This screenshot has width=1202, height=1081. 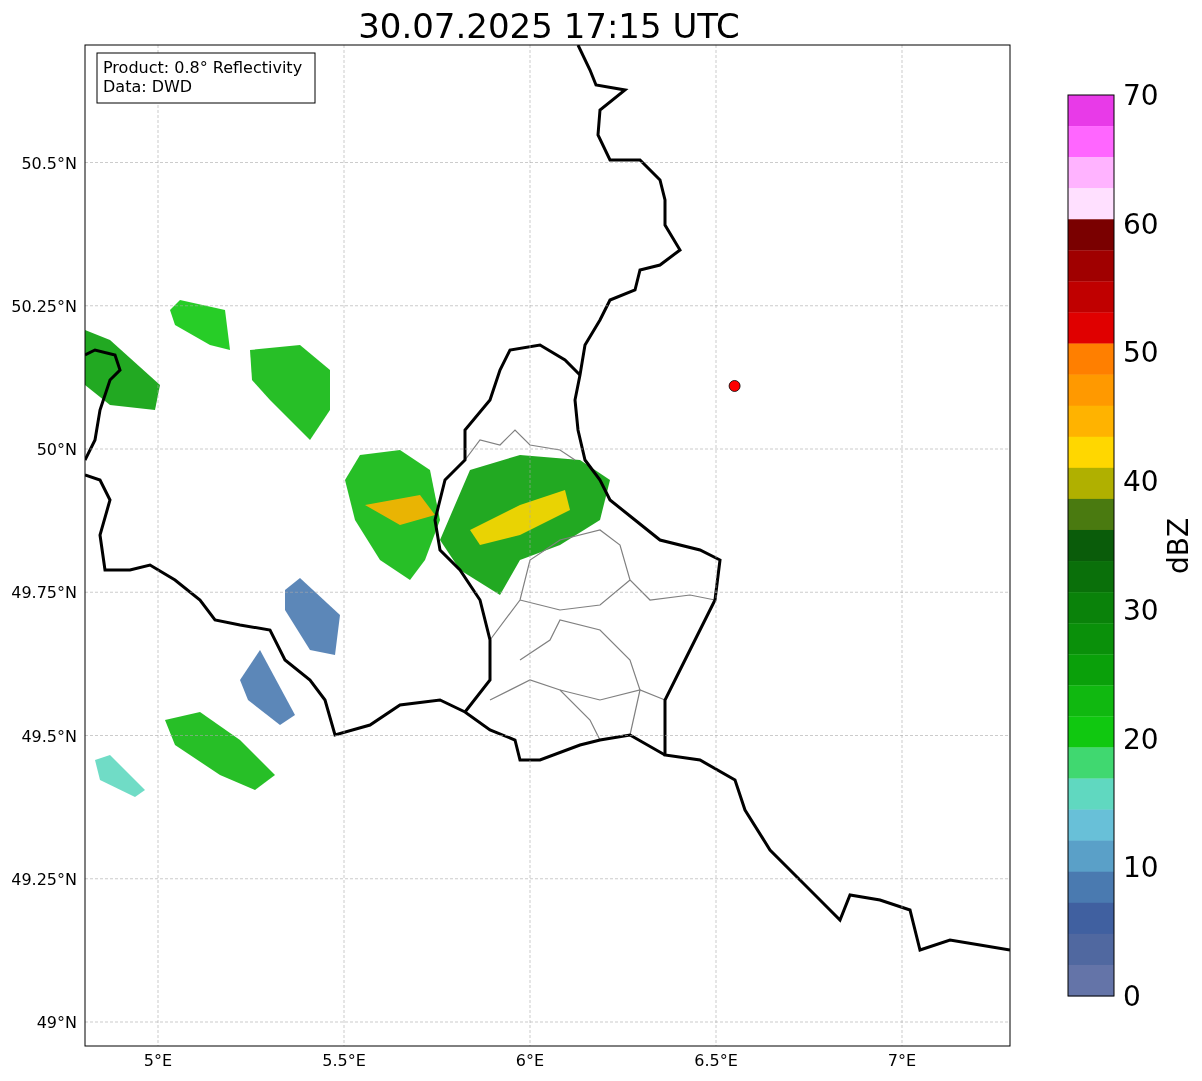 I want to click on longitude-label: 6.5°E, so click(x=716, y=1060).